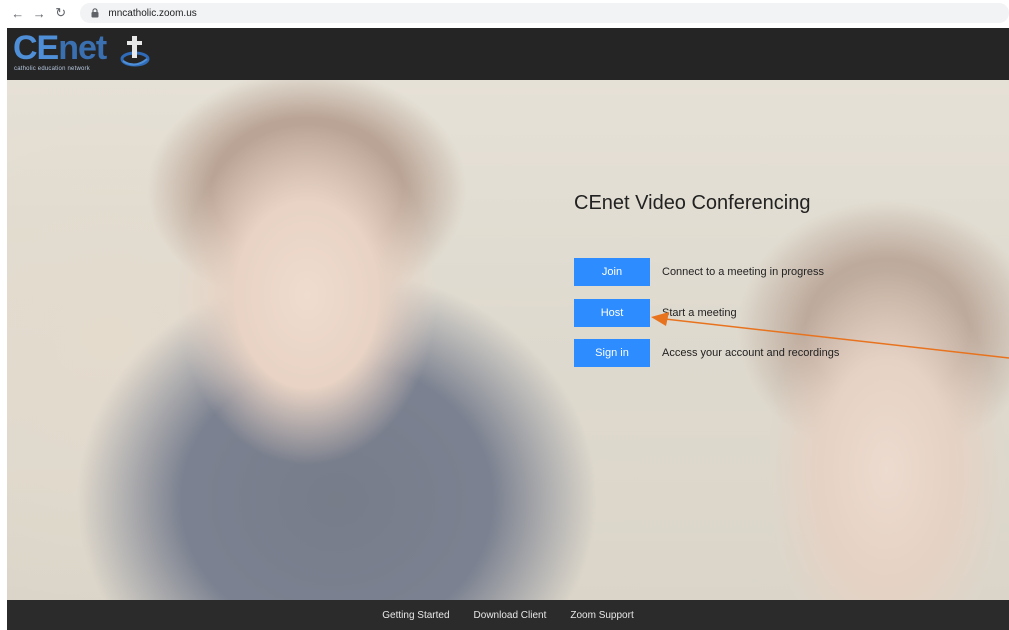  I want to click on sign-in-button: Sign in, so click(612, 353).